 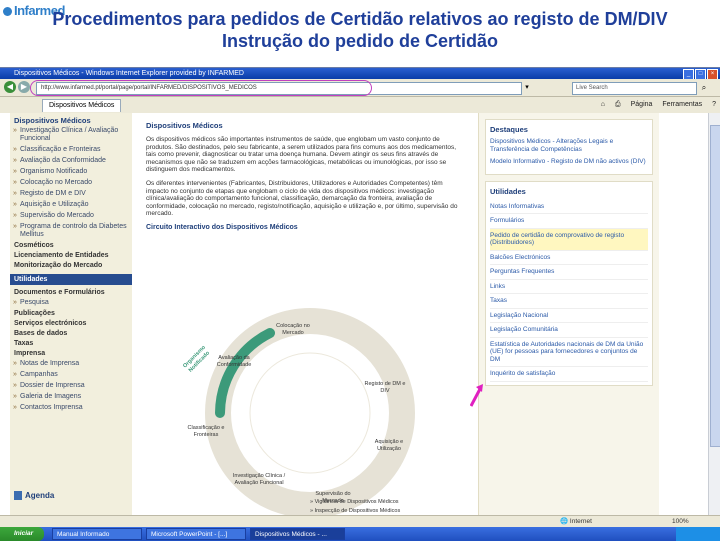 I want to click on nav-link: Serviços electrónicos, so click(x=71, y=324).